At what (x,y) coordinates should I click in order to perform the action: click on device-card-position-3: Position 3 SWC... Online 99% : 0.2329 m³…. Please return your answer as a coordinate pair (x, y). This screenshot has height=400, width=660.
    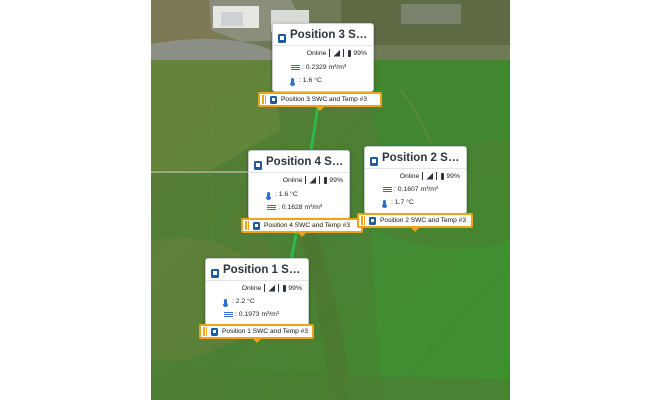
    Looking at the image, I should click on (323, 57).